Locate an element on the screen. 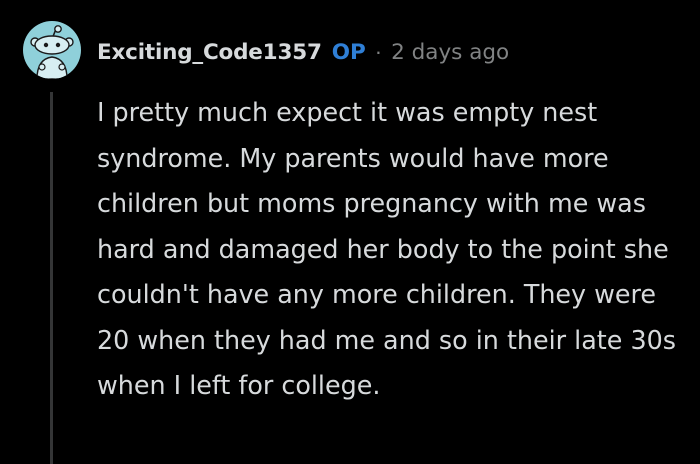 This screenshot has width=700, height=464. comment-meta: Exciting_Code1357 OP · 2 days ago is located at coordinates (303, 52).